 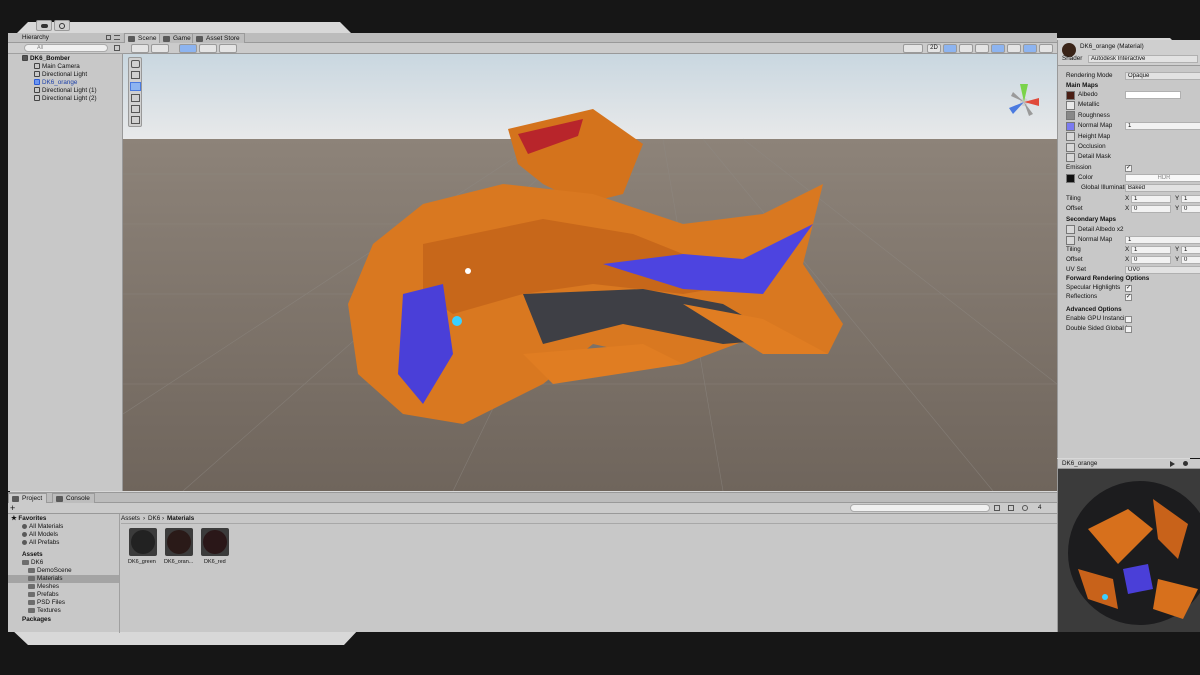 What do you see at coordinates (135, 120) in the screenshot?
I see `transform-tool-icon` at bounding box center [135, 120].